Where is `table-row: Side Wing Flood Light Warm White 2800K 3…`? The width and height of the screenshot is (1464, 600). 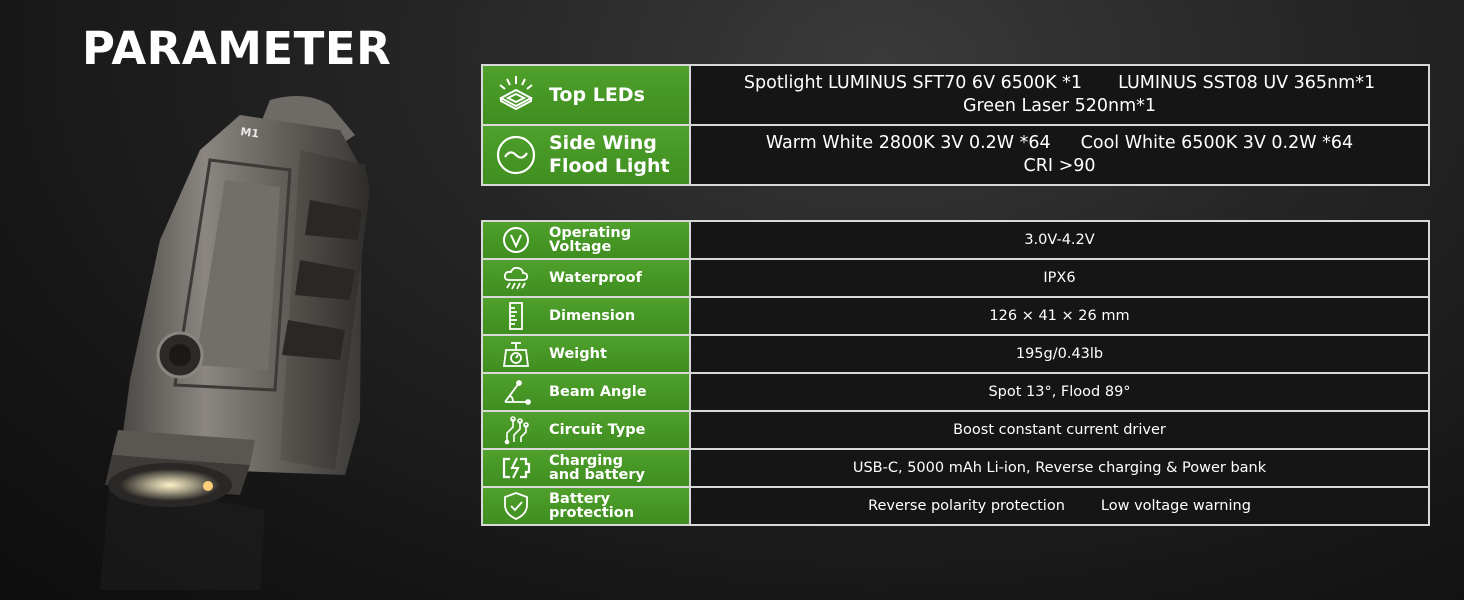 table-row: Side Wing Flood Light Warm White 2800K 3… is located at coordinates (955, 155).